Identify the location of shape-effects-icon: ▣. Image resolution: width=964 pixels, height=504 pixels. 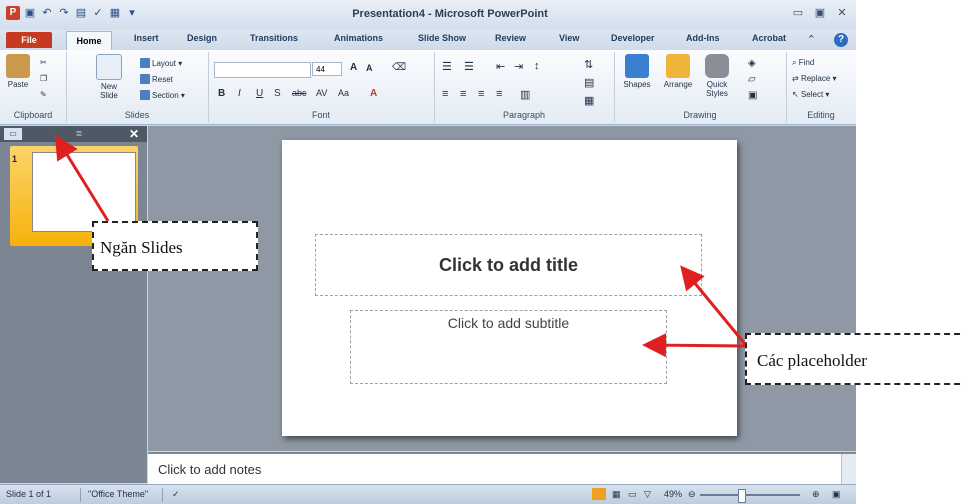
(752, 95).